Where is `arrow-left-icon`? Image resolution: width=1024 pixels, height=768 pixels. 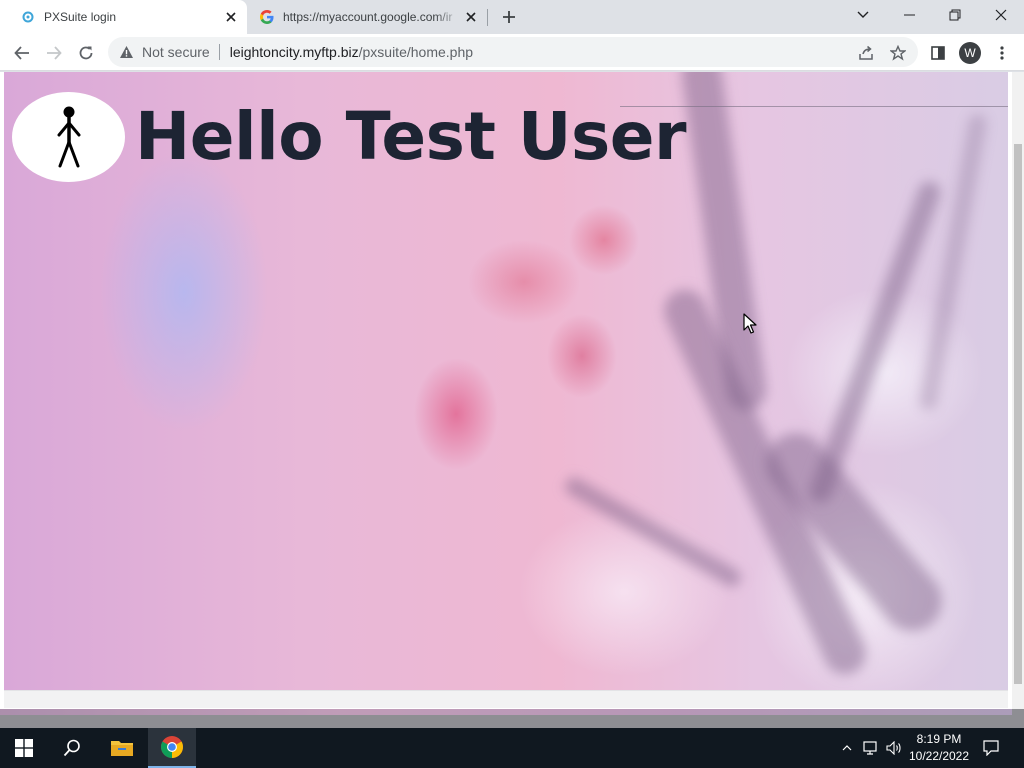 arrow-left-icon is located at coordinates (21, 53).